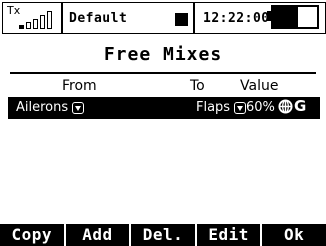  What do you see at coordinates (181, 19) in the screenshot?
I see `record-square-icon` at bounding box center [181, 19].